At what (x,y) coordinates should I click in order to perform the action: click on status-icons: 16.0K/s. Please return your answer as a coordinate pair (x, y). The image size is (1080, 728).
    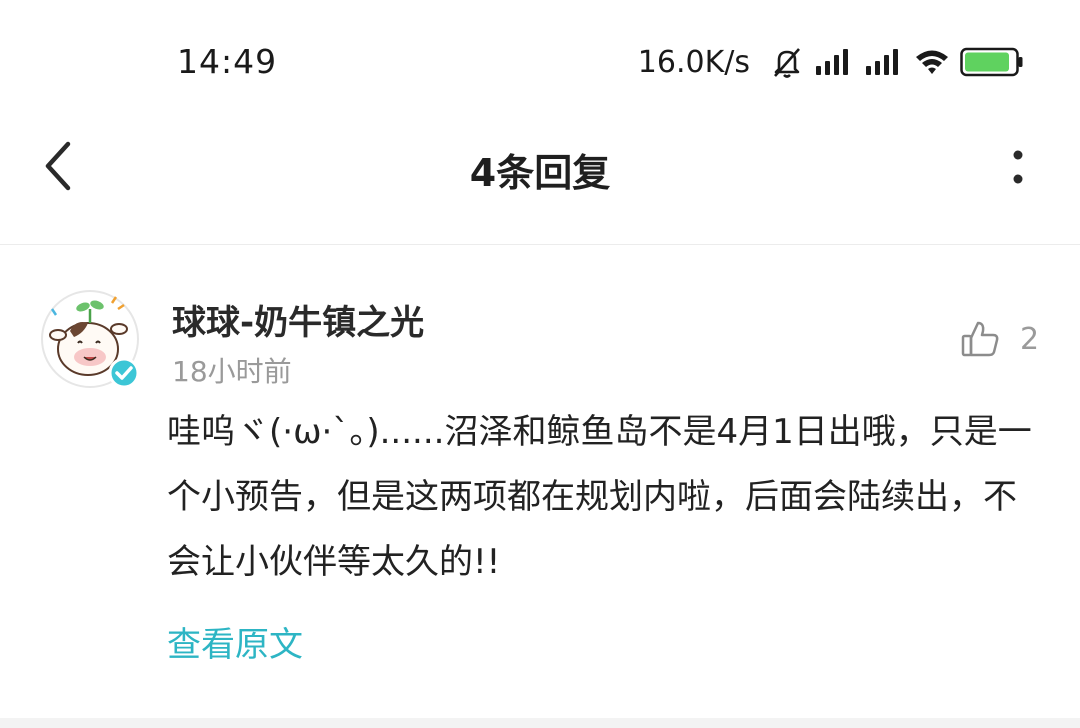
    Looking at the image, I should click on (831, 62).